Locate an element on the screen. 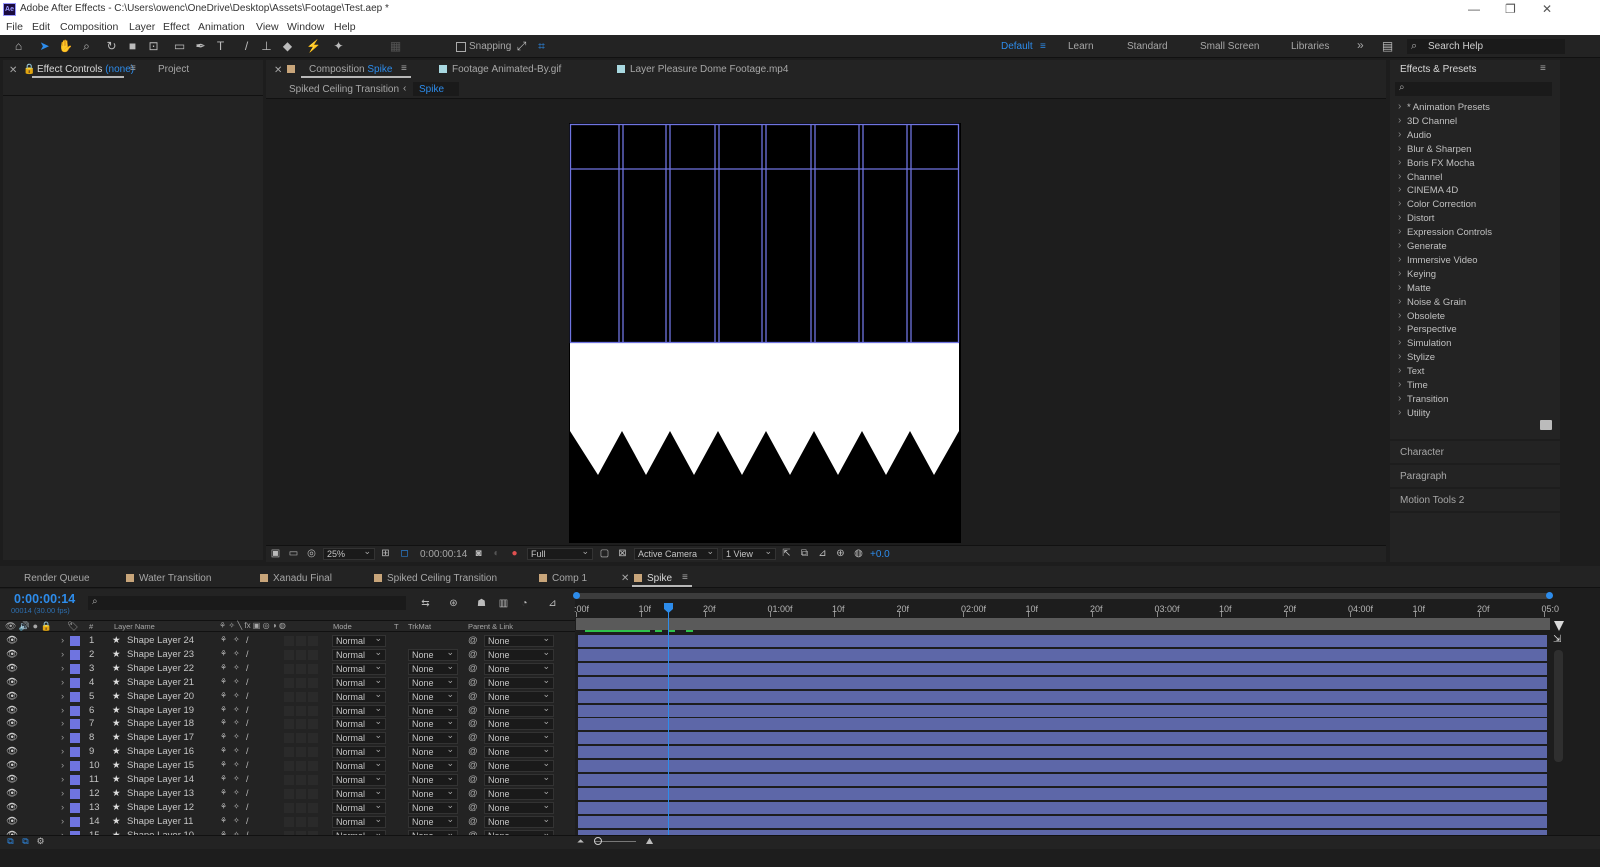 The height and width of the screenshot is (867, 1600). layer-row: 👁 › 14 ★ Shape Layer 11 ⚘ ✧ / Normal None @ None is located at coordinates (288, 822).